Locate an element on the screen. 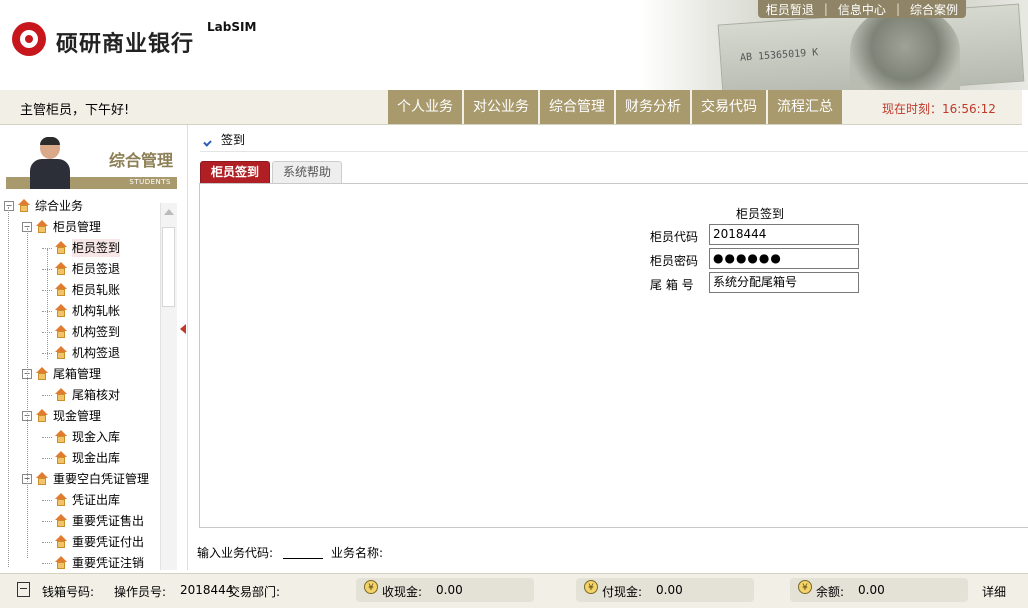 The width and height of the screenshot is (1028, 608). tree-item: 柜员轧账 is located at coordinates (81, 290).